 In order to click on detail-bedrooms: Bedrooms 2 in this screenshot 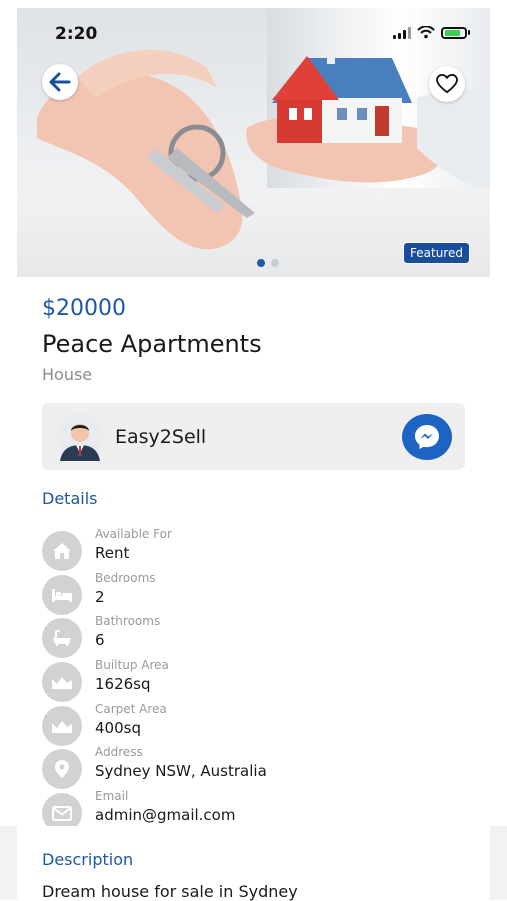, I will do `click(252, 593)`.